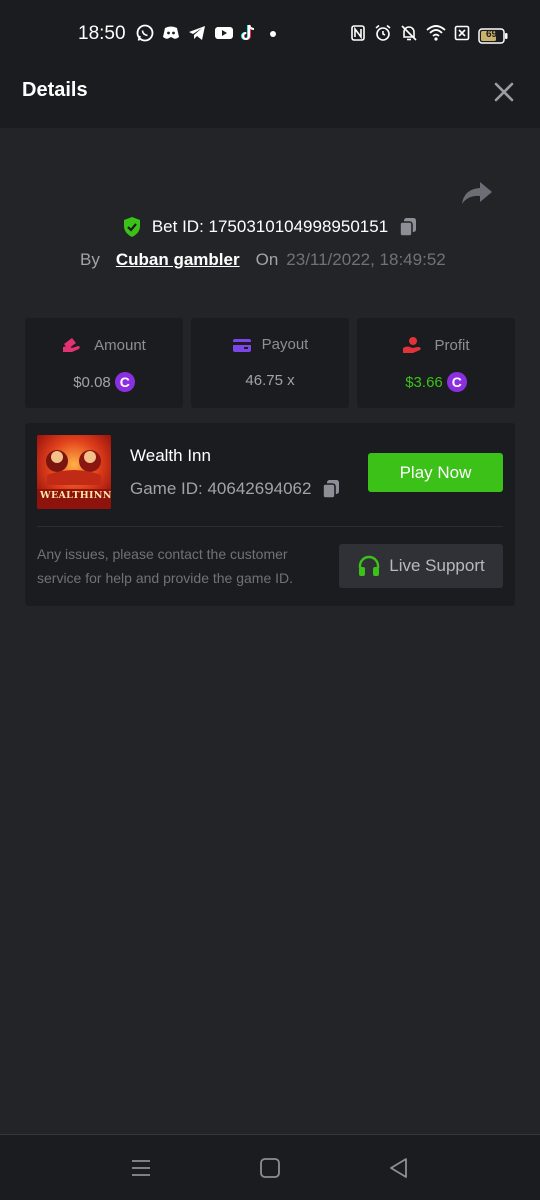  What do you see at coordinates (104, 363) in the screenshot?
I see `amount-card: Amount $0.08 C` at bounding box center [104, 363].